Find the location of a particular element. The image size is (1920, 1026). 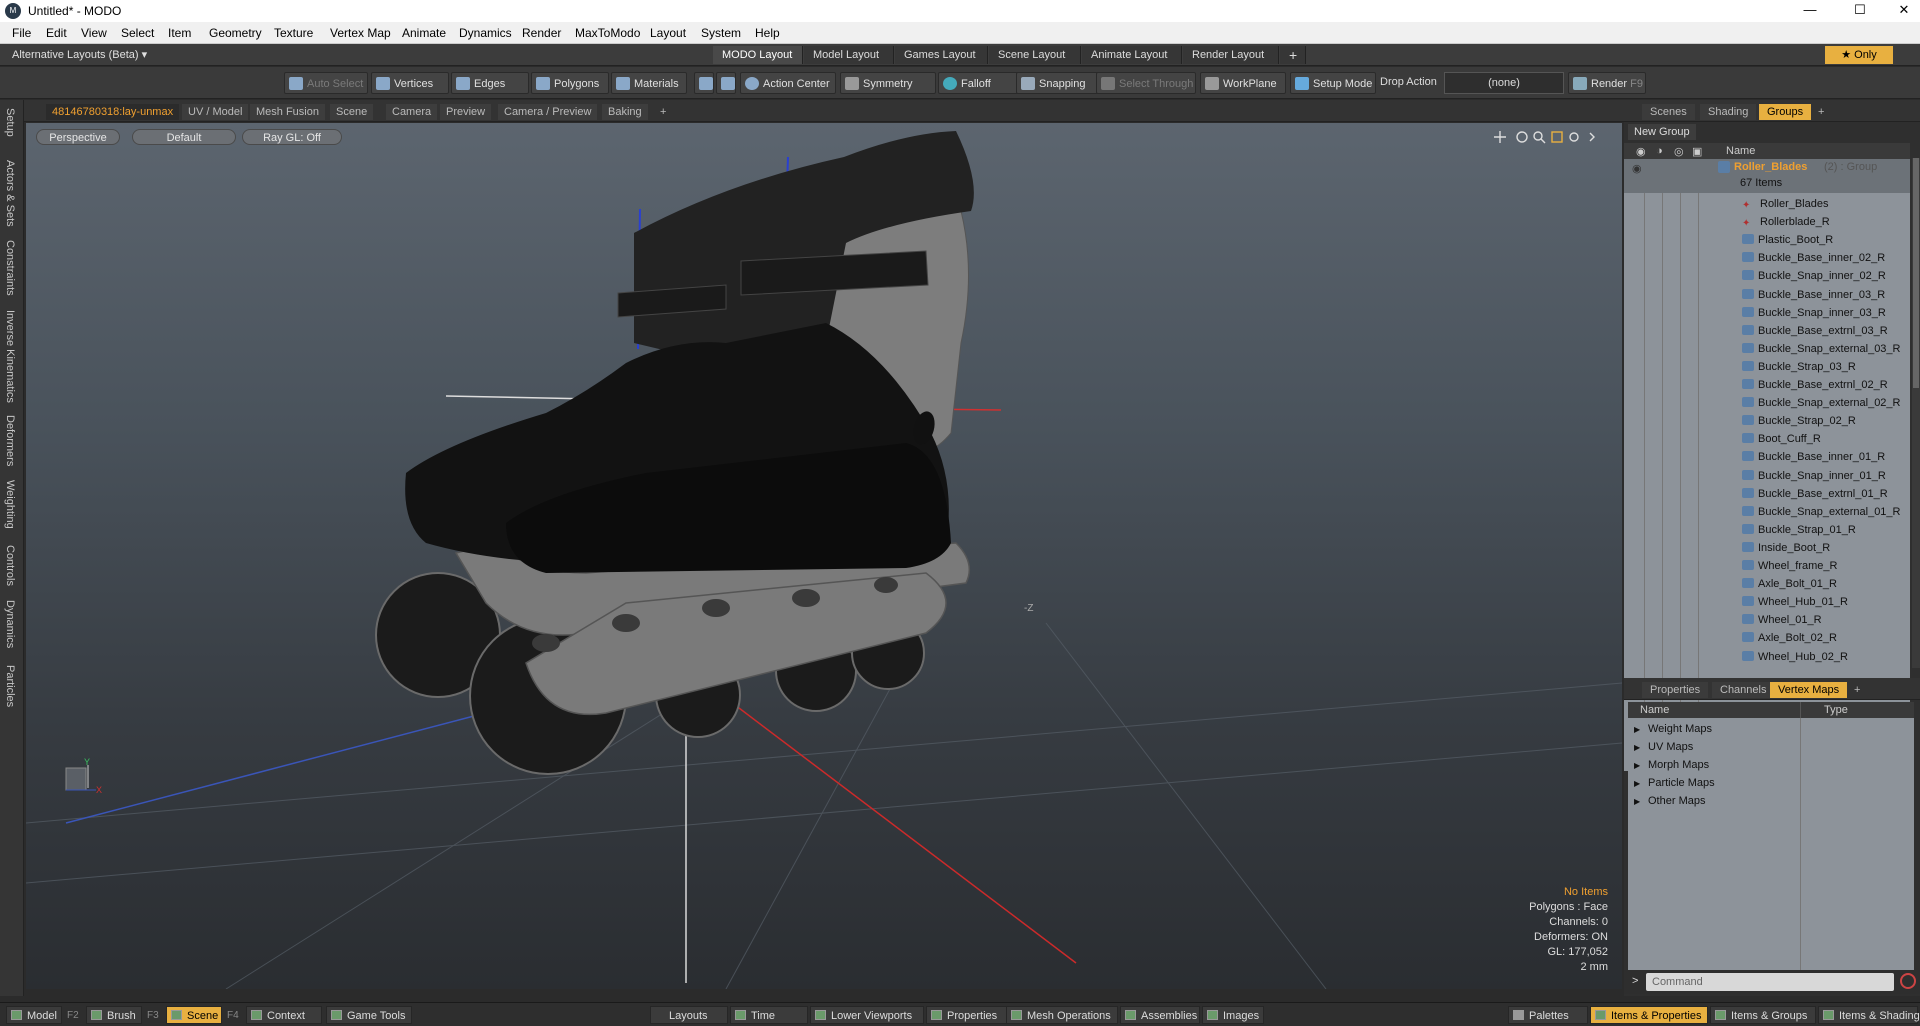

brush-tab: Brush is located at coordinates (114, 1015).